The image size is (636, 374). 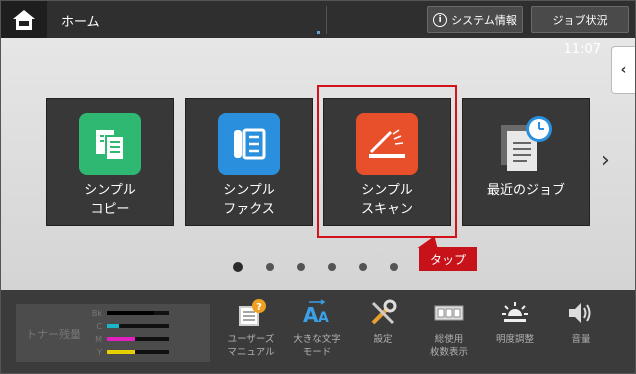 I want to click on top-bar: ホーム i システム情報 ジョブ状況, so click(x=318, y=19).